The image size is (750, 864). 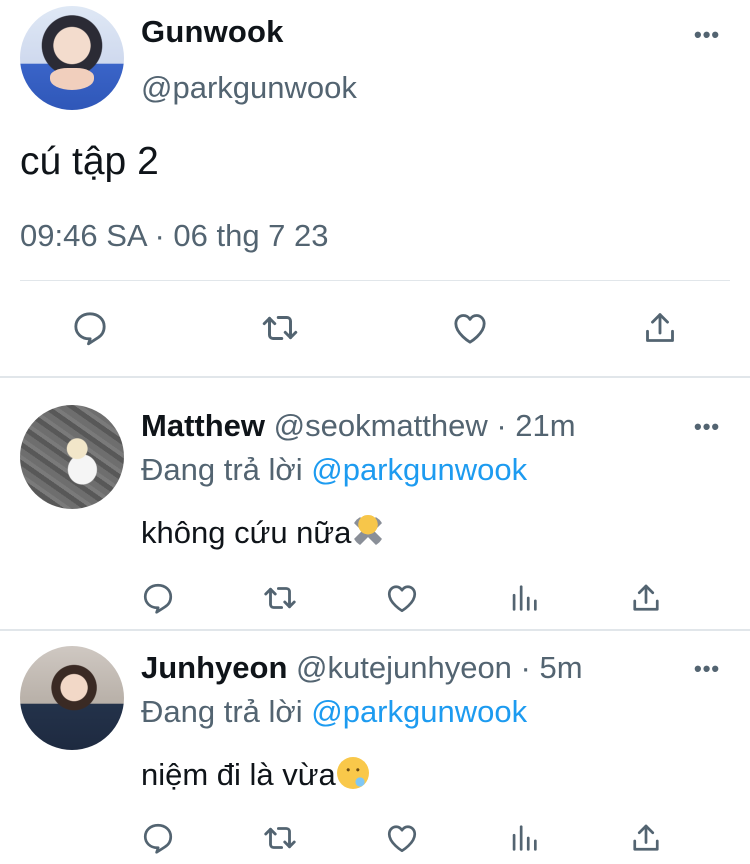 I want to click on reply-text: niệm đi là vừa, so click(x=238, y=774).